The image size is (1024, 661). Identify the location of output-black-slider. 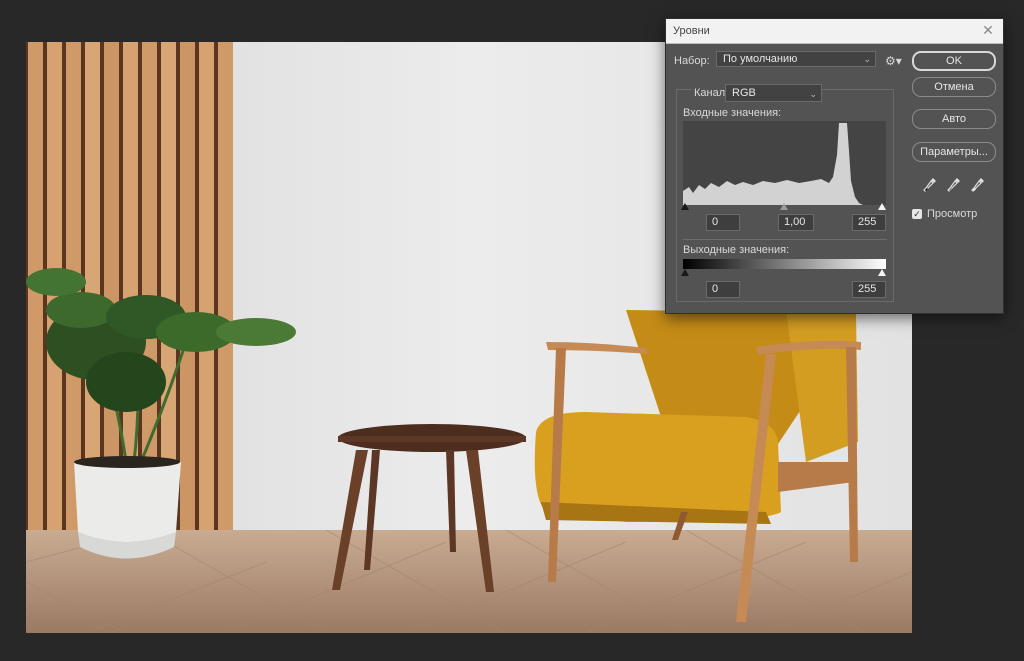
(685, 272).